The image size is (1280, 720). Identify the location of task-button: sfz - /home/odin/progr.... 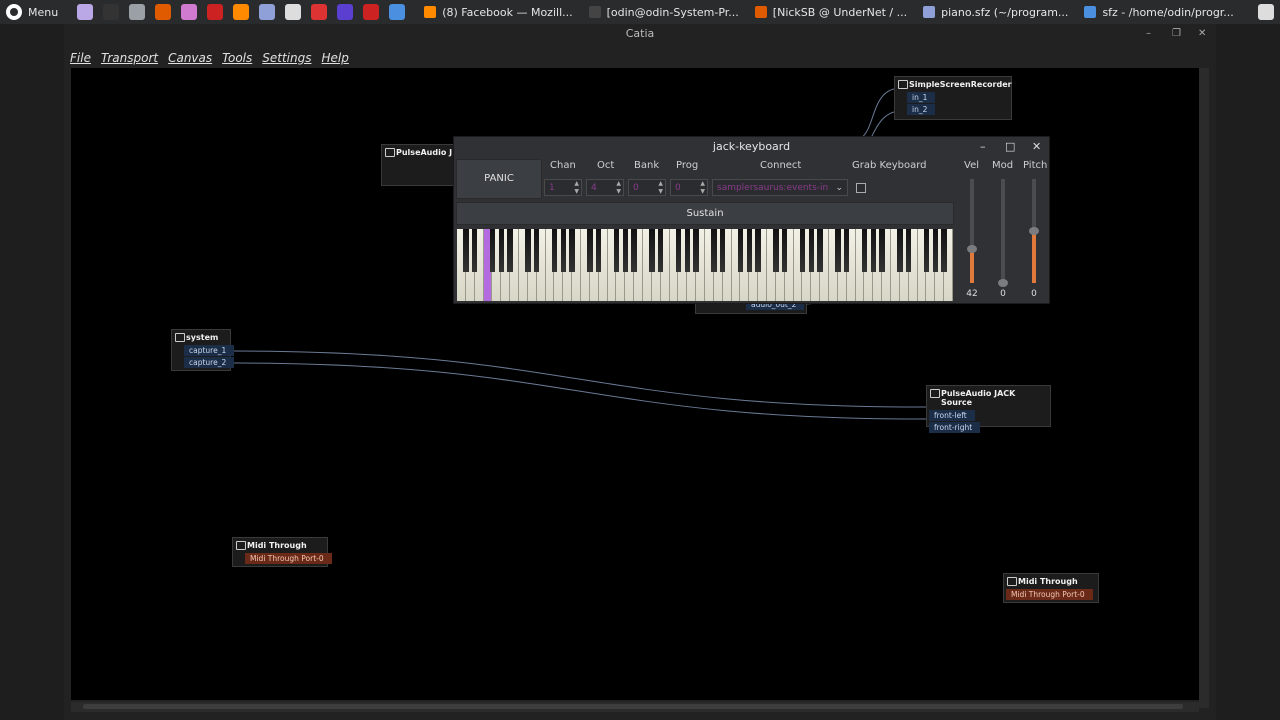
(1158, 12).